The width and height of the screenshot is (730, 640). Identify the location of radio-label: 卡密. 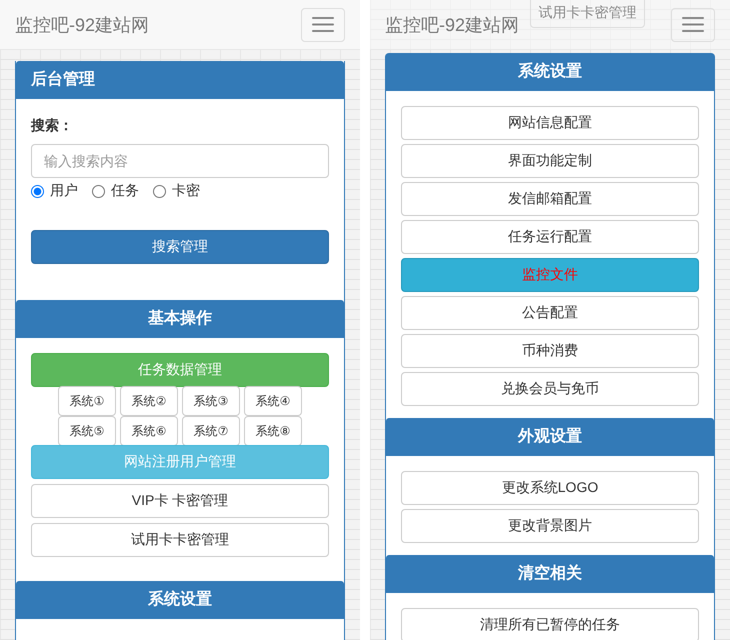
(186, 191).